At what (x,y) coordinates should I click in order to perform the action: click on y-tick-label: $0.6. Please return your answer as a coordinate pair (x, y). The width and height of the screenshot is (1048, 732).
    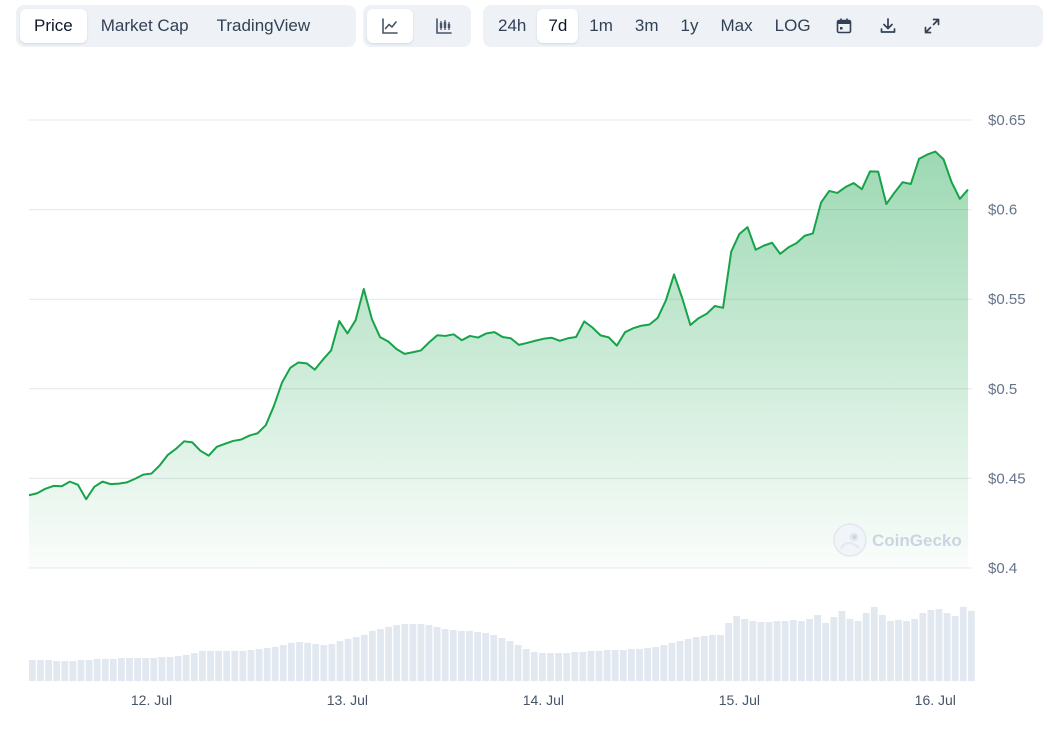
    Looking at the image, I should click on (1002, 210).